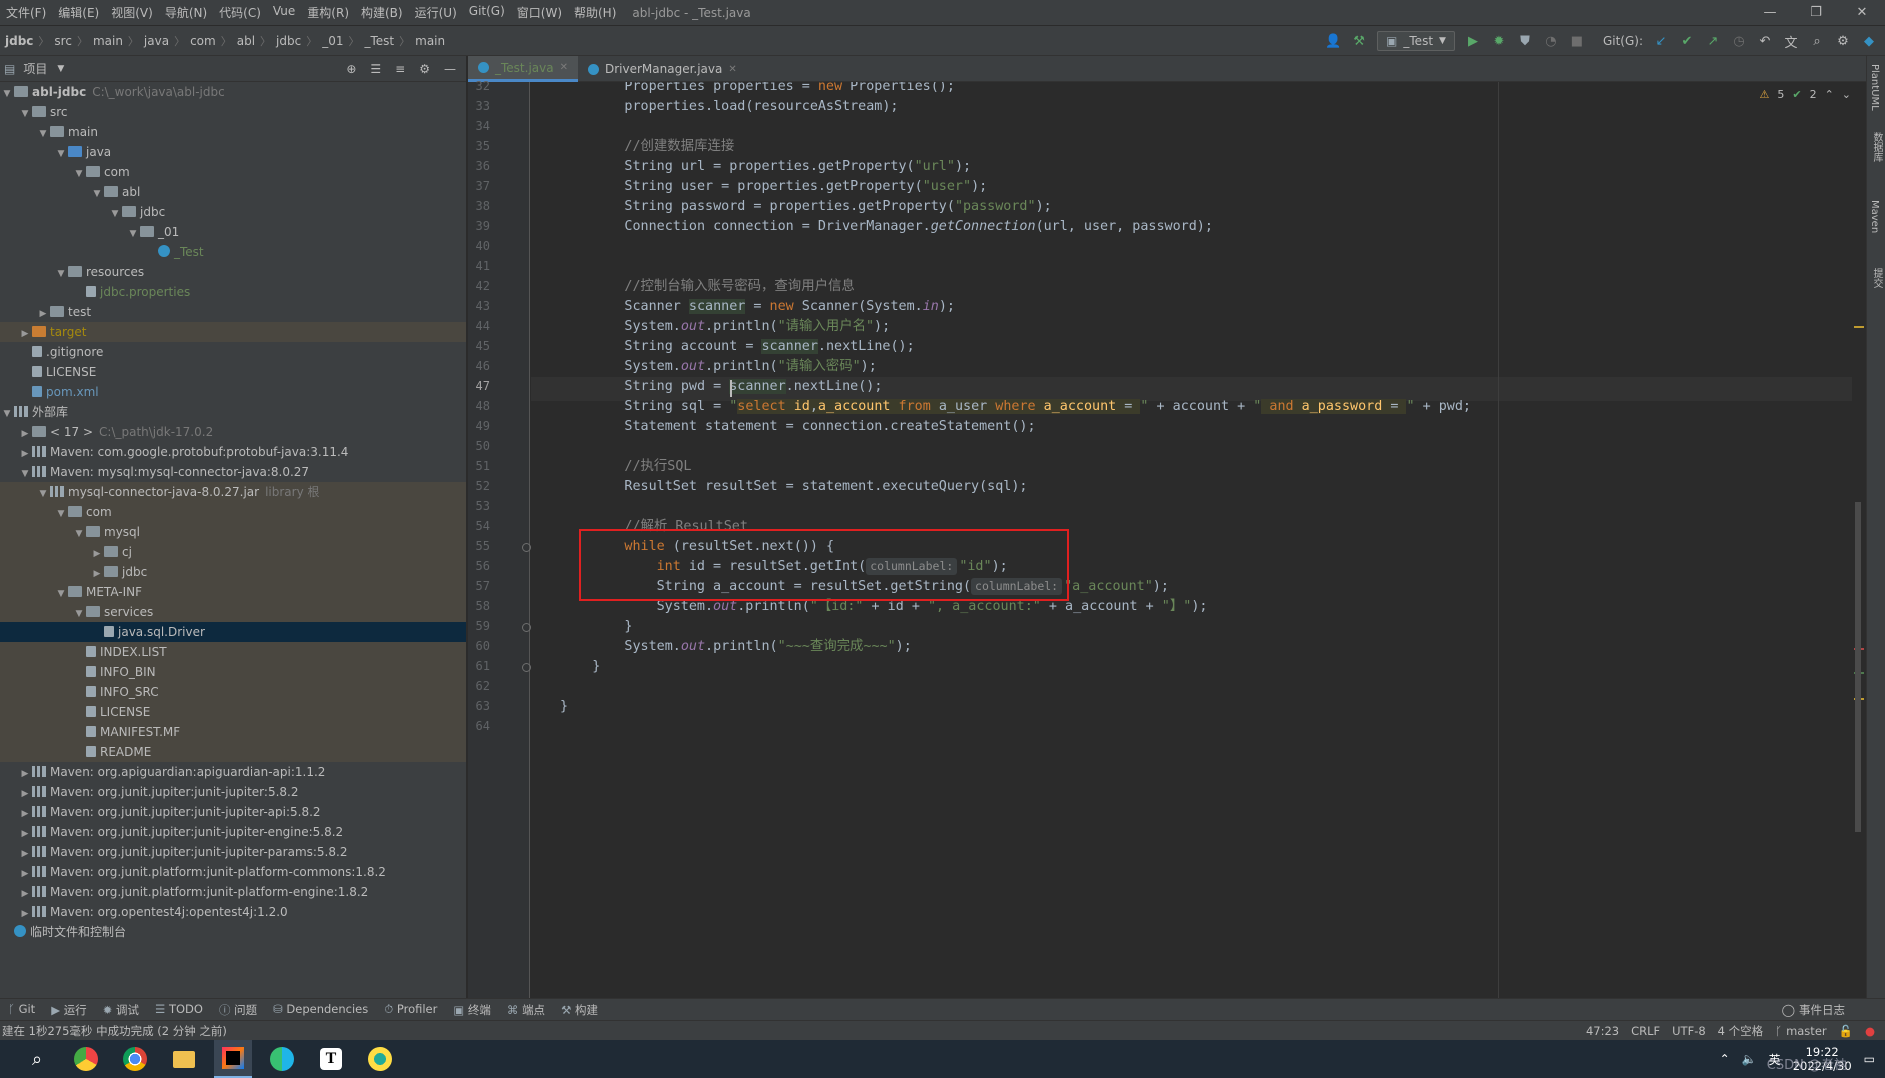 Image resolution: width=1885 pixels, height=1078 pixels. Describe the element at coordinates (233, 672) in the screenshot. I see `tree-item: INFO_BIN` at that location.